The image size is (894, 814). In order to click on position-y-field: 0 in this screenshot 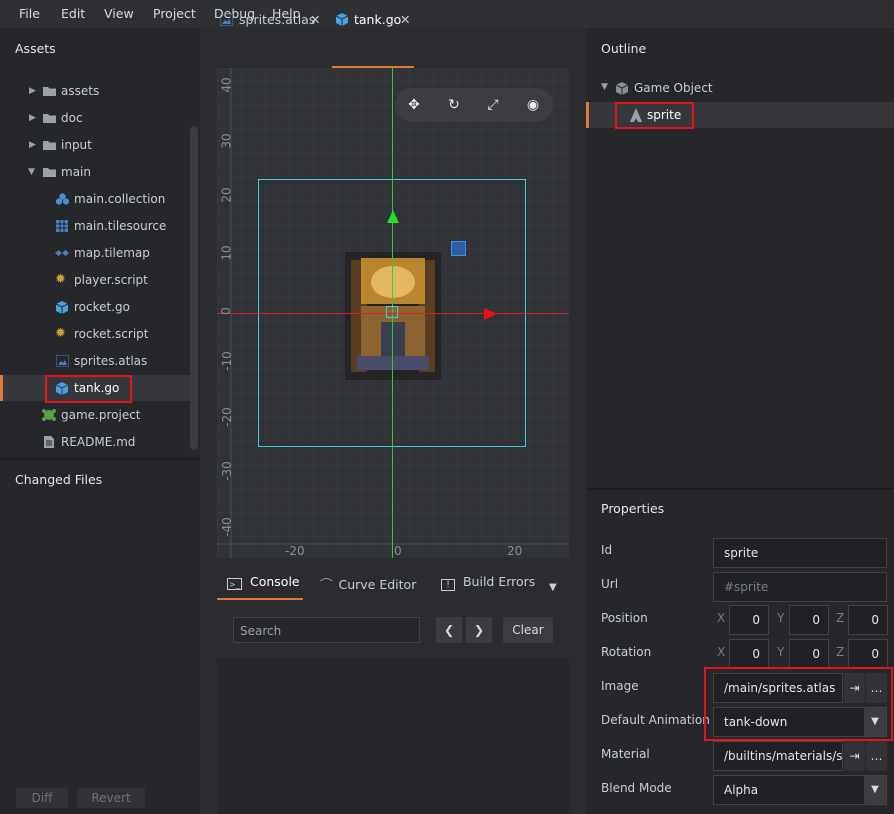, I will do `click(809, 620)`.